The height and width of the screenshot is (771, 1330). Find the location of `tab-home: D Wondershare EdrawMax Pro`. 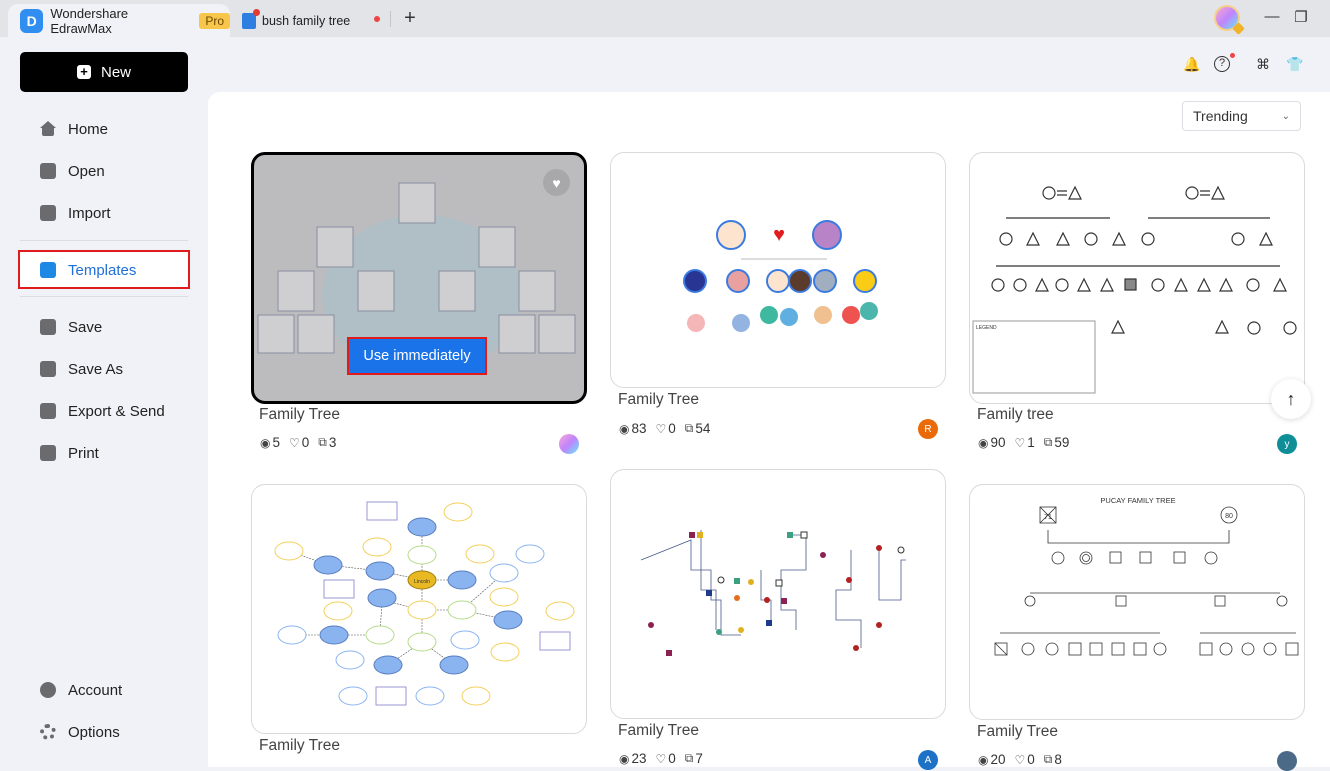

tab-home: D Wondershare EdrawMax Pro is located at coordinates (119, 20).